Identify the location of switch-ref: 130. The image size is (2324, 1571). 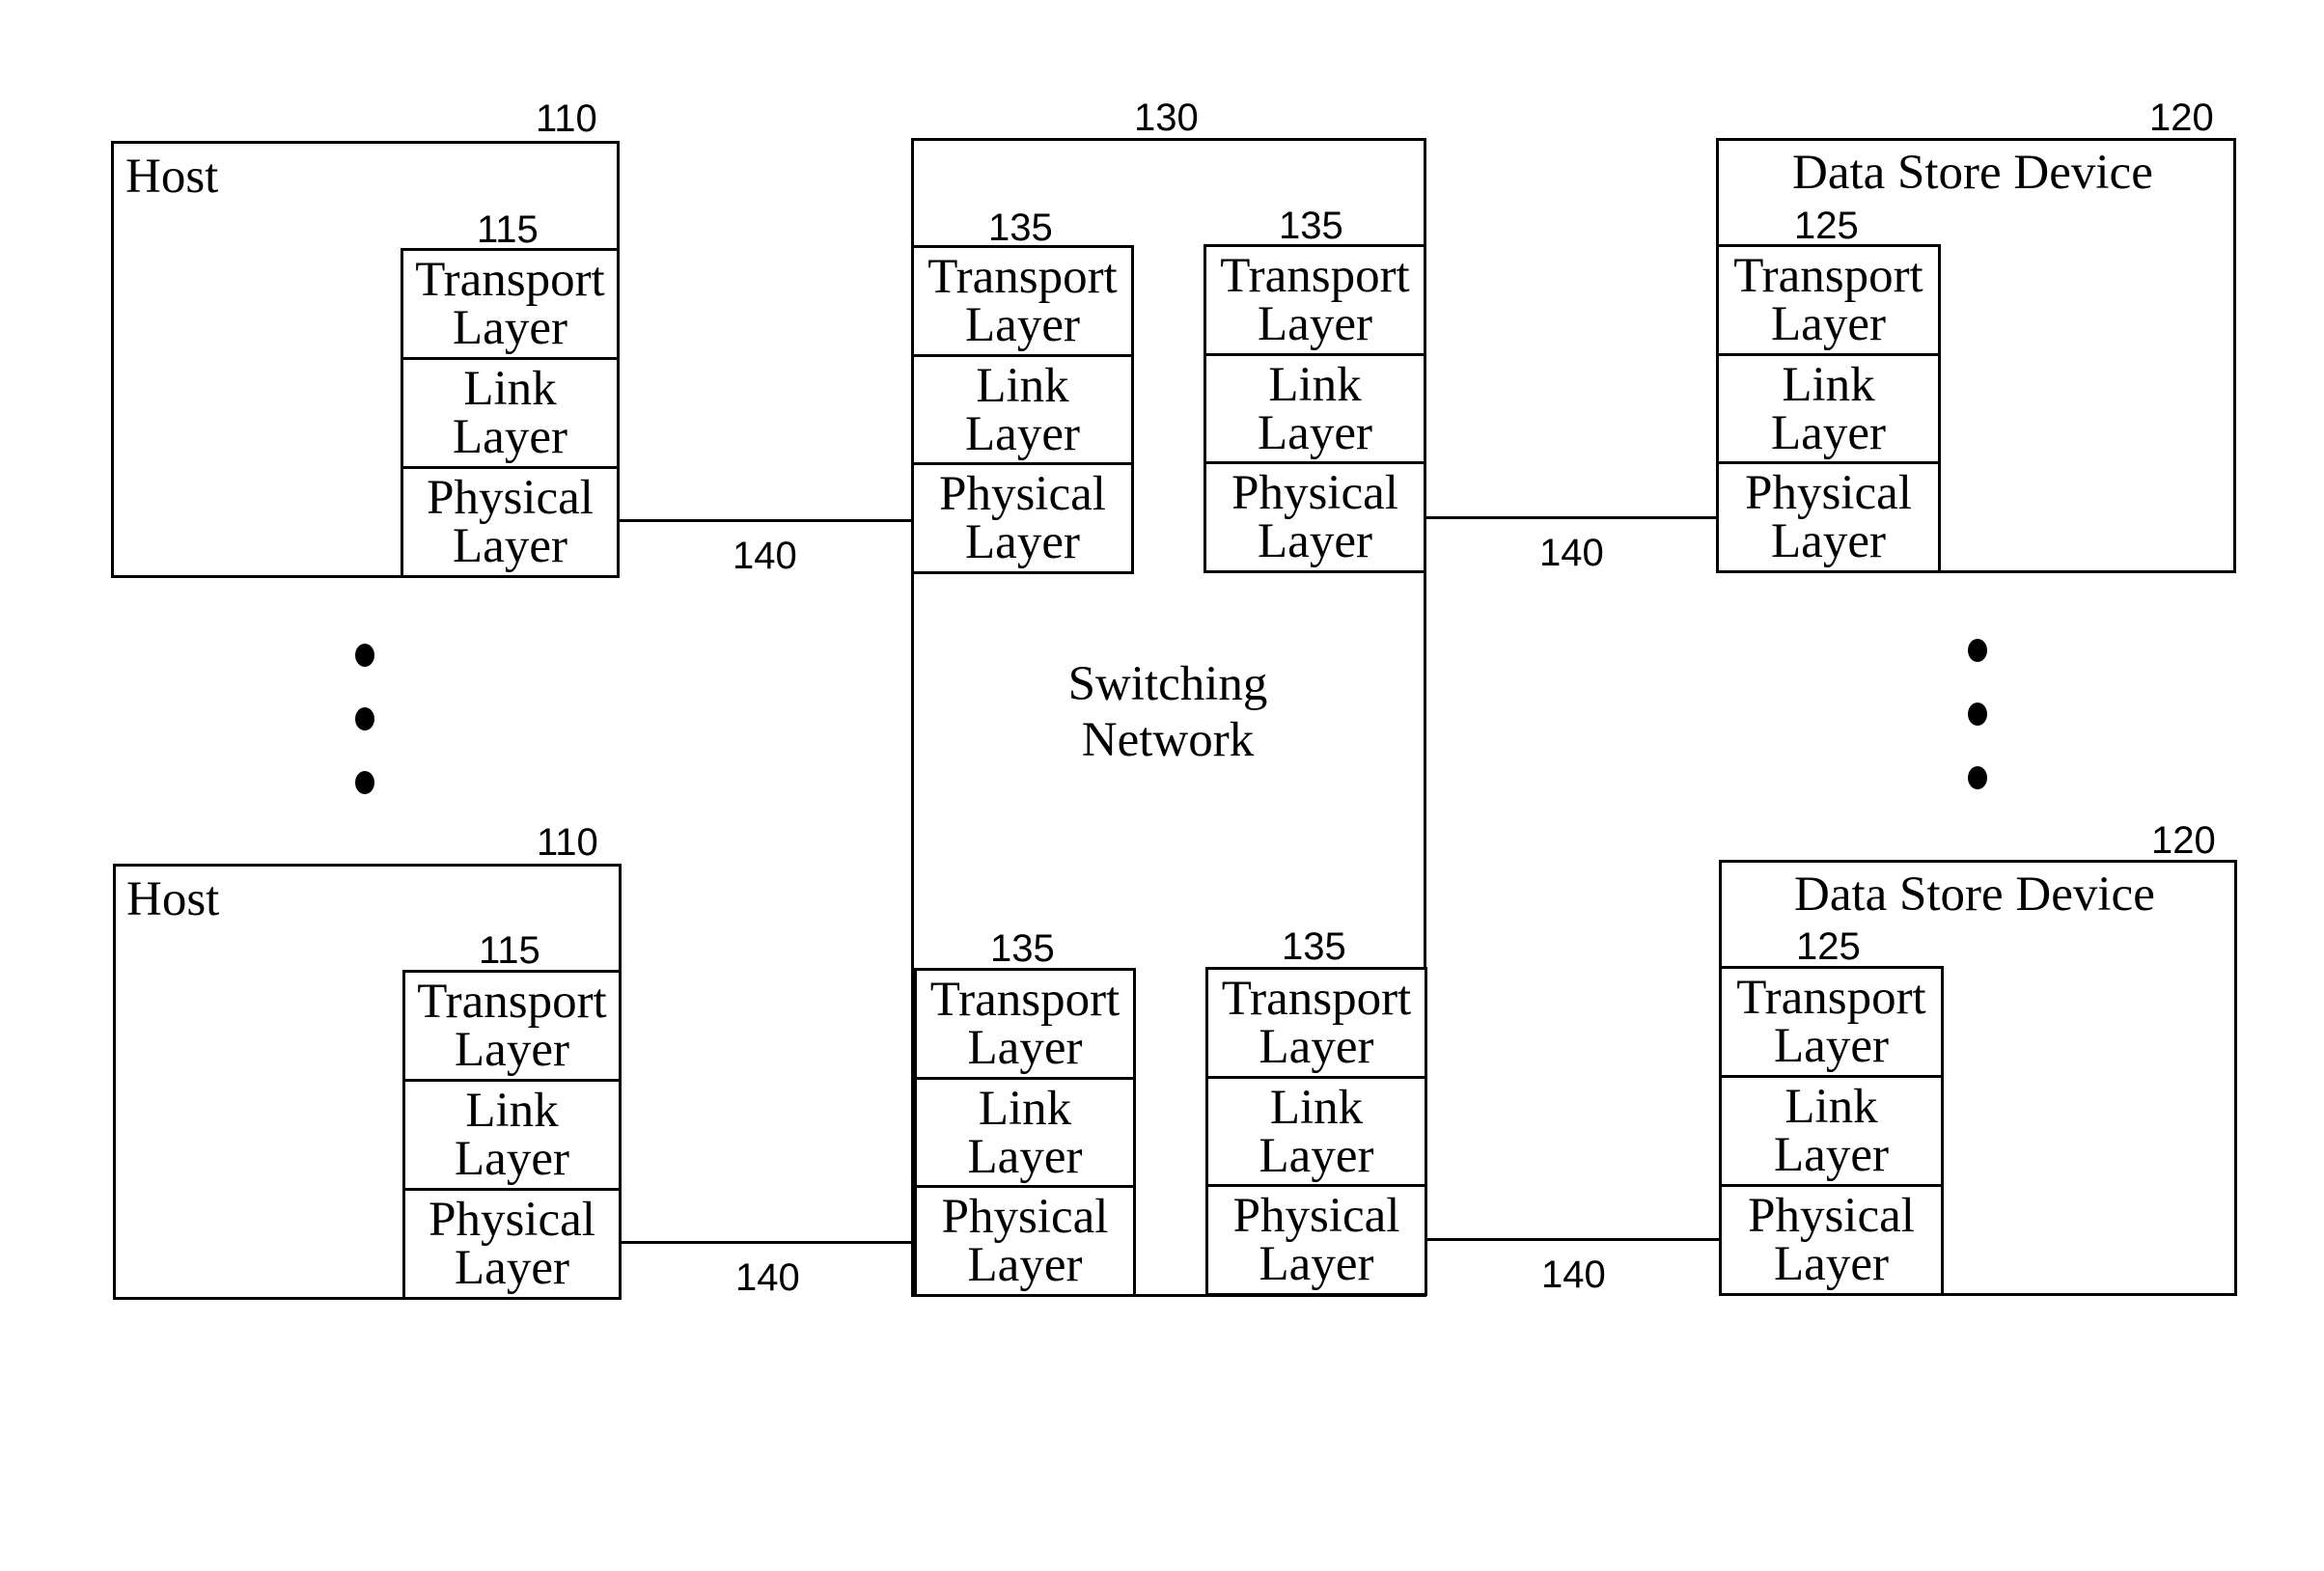
(1167, 118).